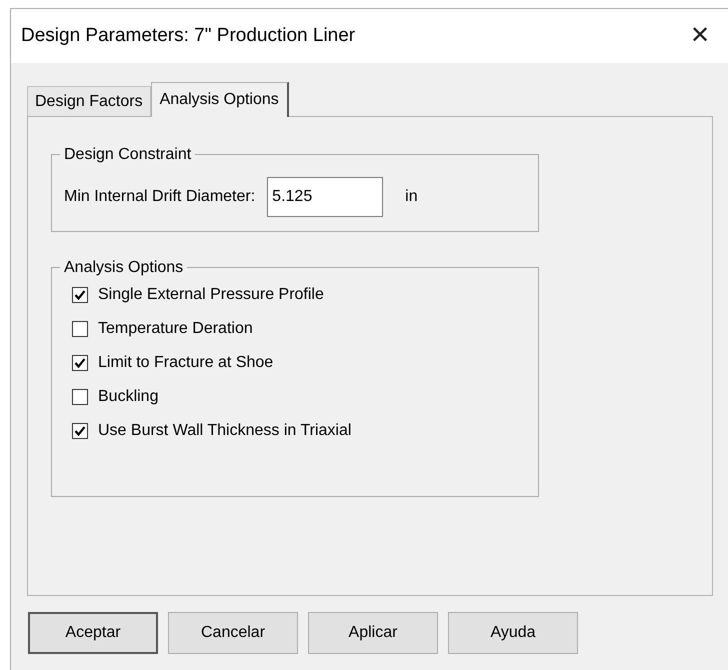 This screenshot has height=670, width=728. I want to click on window-title: Design Parameters: 7" Production Liner, so click(188, 36).